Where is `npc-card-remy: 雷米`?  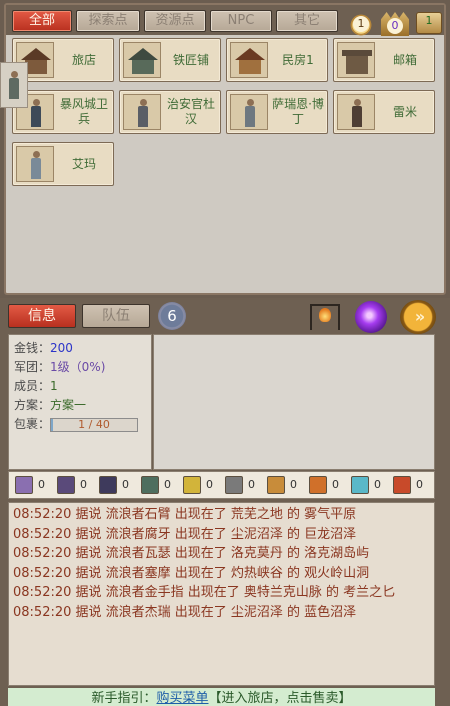
npc-card-remy: 雷米 is located at coordinates (384, 112).